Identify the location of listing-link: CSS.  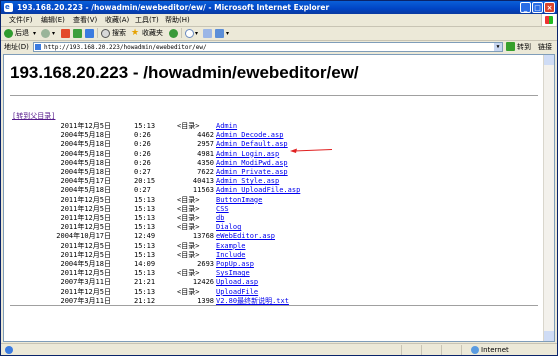
(222, 209).